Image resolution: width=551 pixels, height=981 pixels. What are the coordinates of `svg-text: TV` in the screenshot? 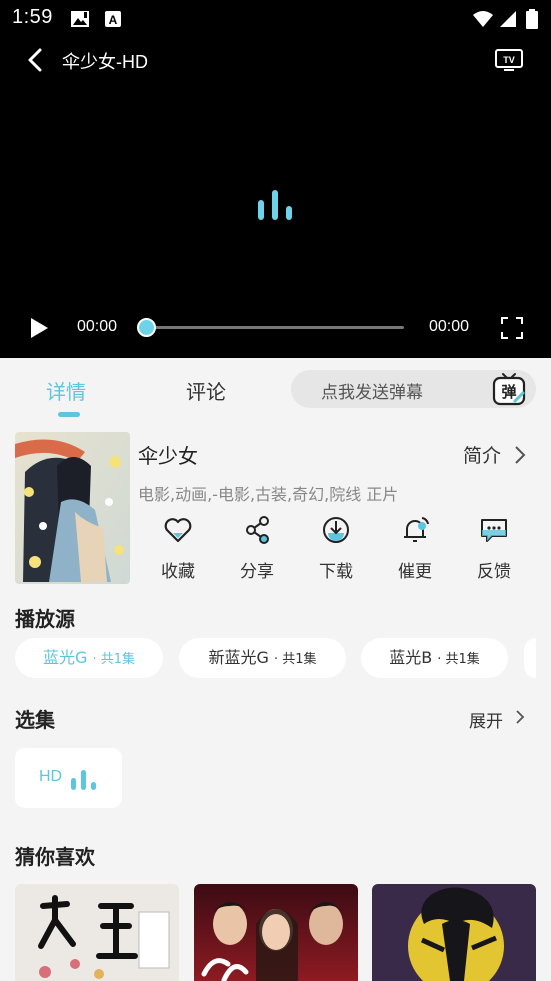 It's located at (509, 60).